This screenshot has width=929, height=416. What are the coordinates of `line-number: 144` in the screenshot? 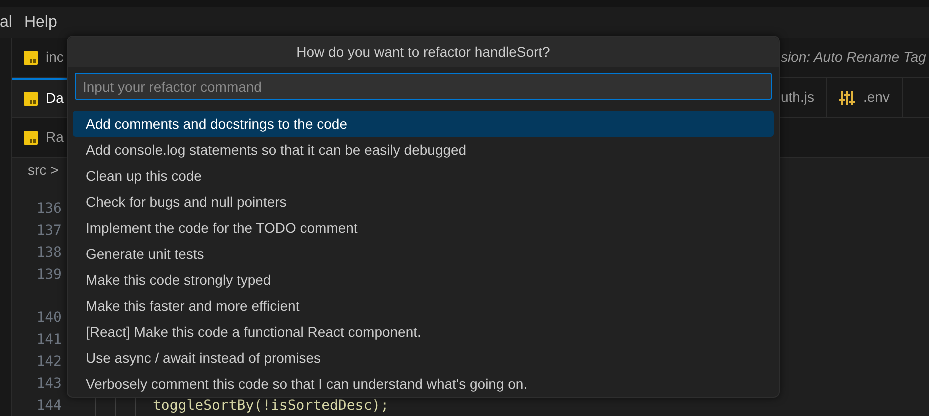 It's located at (49, 406).